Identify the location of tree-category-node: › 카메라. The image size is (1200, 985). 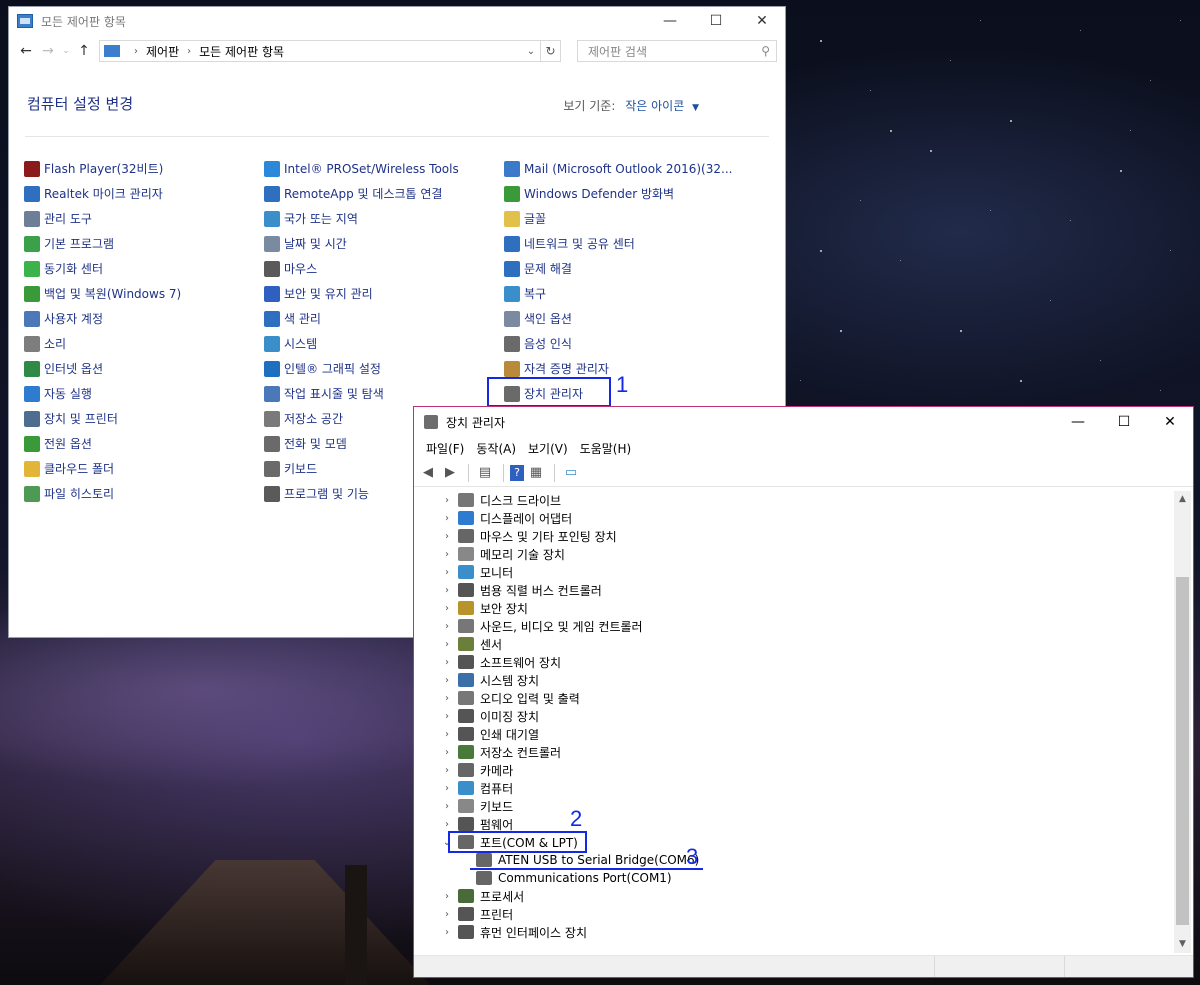
(795, 770).